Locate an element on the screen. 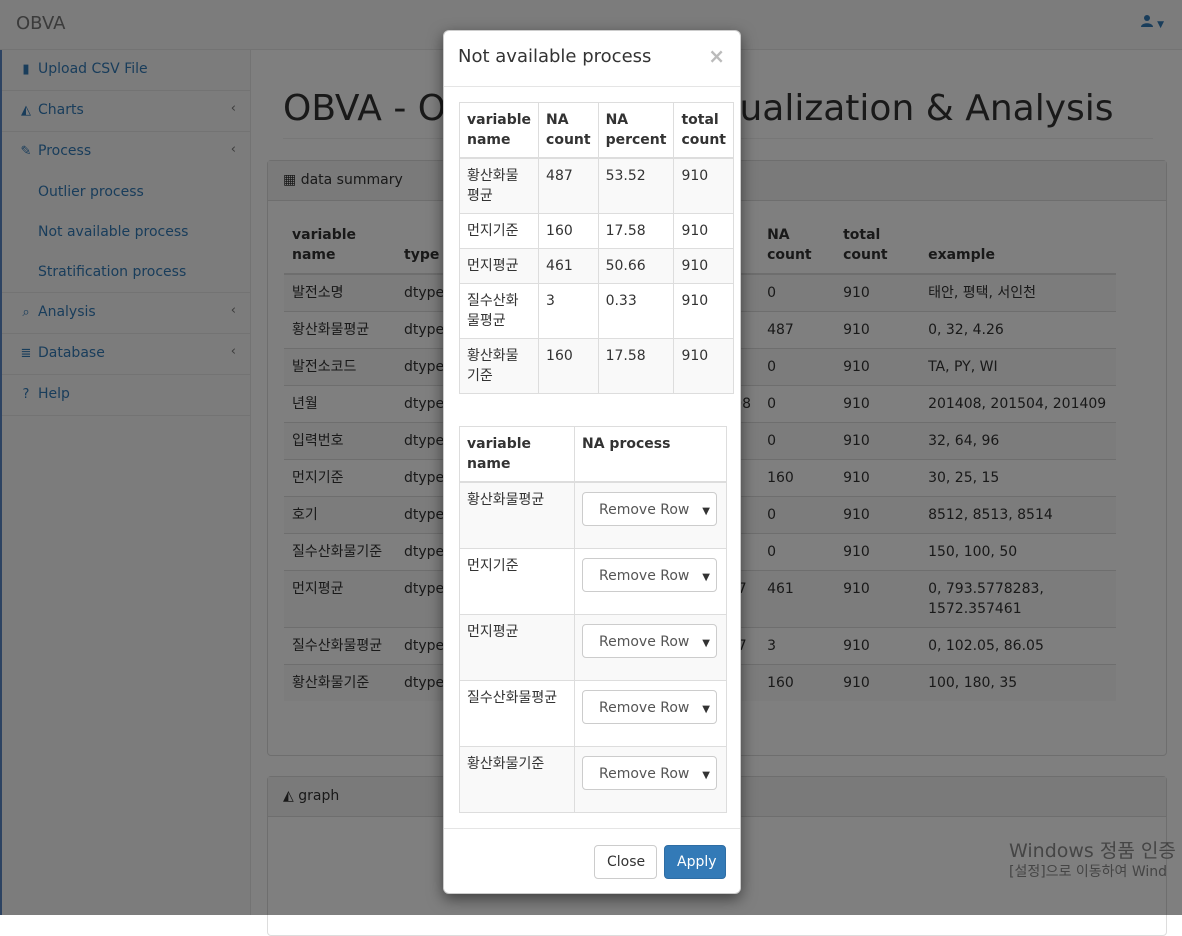  table-row: 먼지평균 Remove Row ▼ is located at coordinates (593, 647).